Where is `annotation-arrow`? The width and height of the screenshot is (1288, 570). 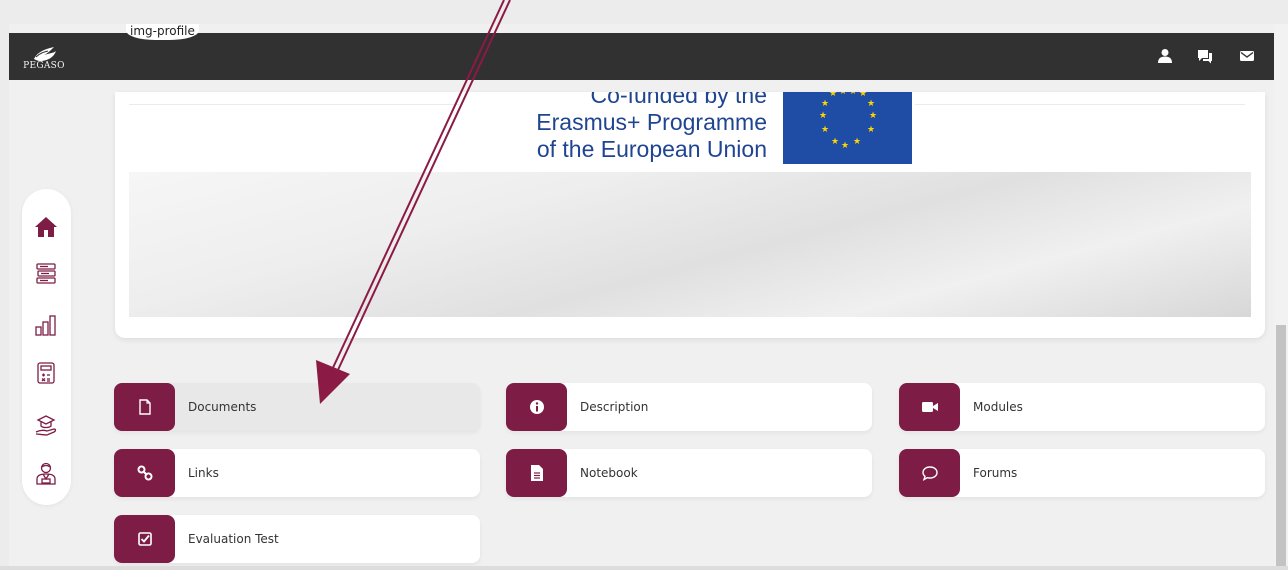
annotation-arrow is located at coordinates (413, 202).